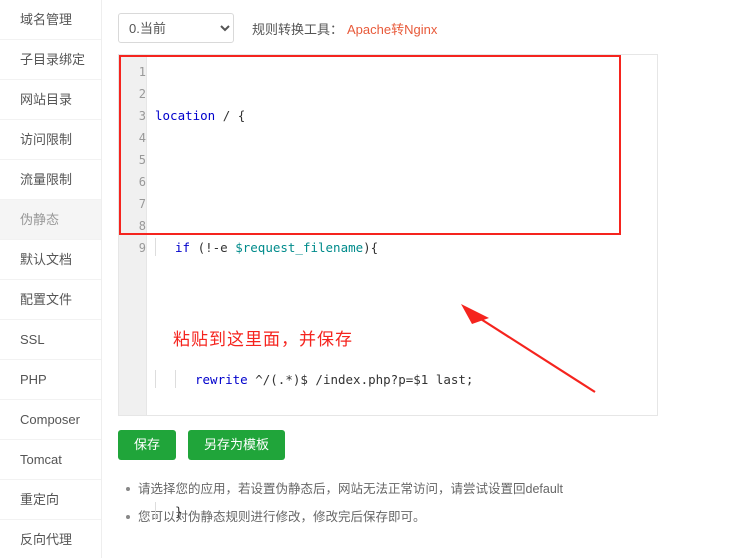 Image resolution: width=748 pixels, height=558 pixels. I want to click on code-line-5: rewrite ^/(.*)$ /index.php?p=$1 last;, so click(406, 380).